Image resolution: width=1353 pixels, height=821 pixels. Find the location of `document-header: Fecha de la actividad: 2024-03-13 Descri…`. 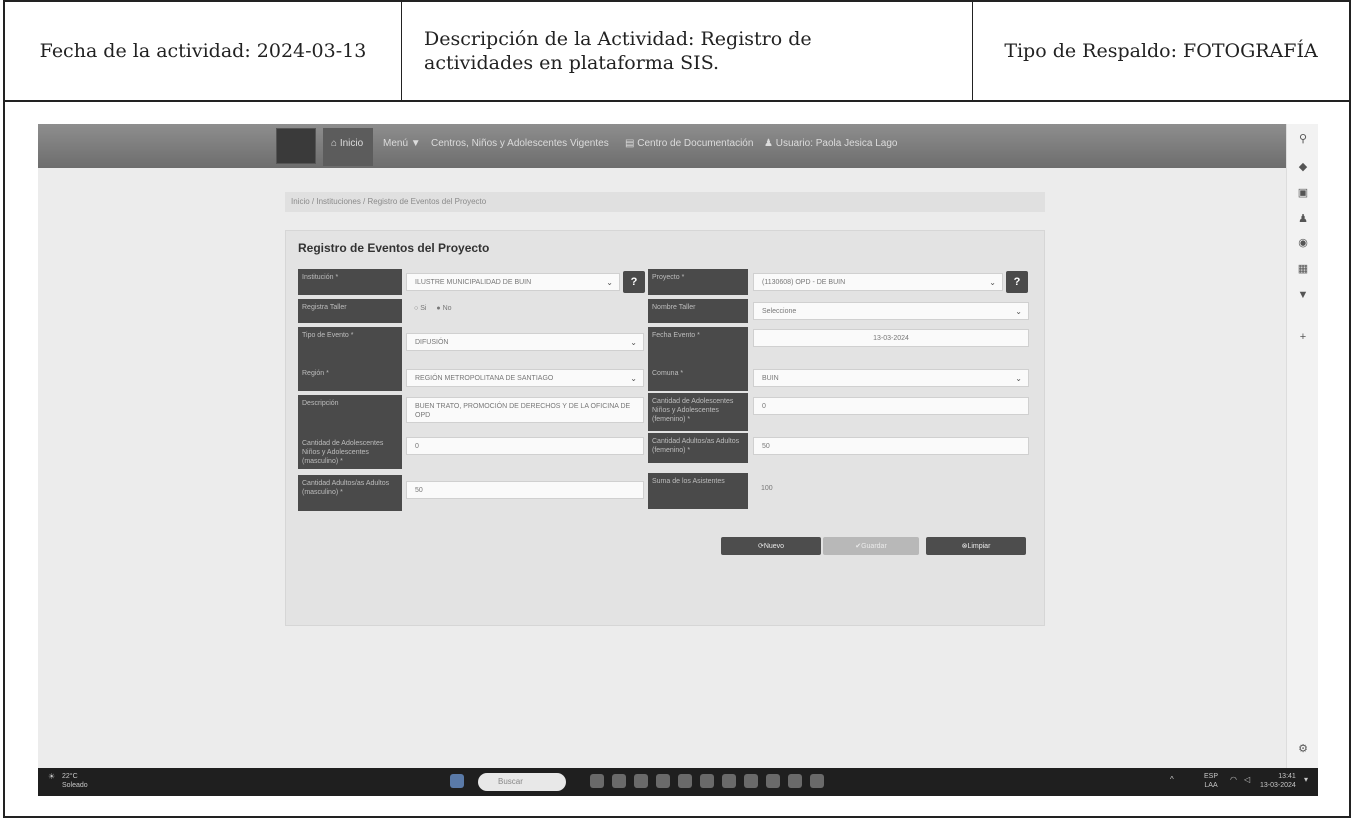

document-header: Fecha de la actividad: 2024-03-13 Descri… is located at coordinates (677, 52).